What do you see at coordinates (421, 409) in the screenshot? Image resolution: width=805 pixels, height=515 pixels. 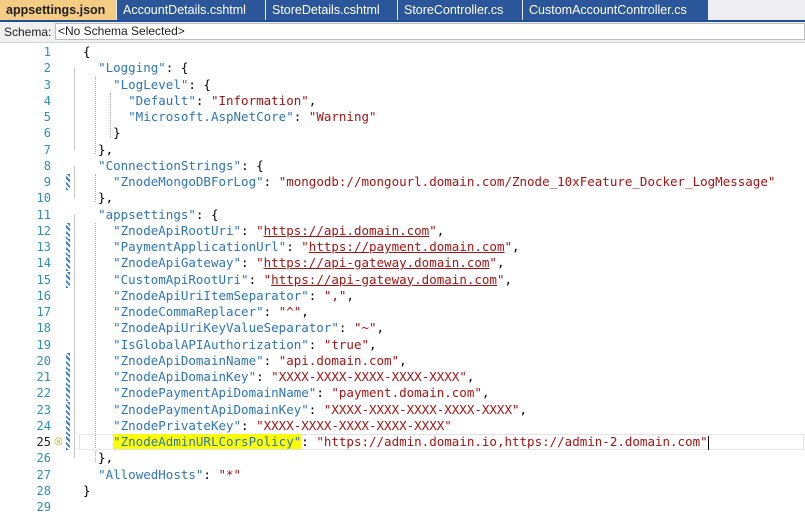 I see `json-value: "XXXX-XXXX-XXXX-XXXX-XXXX"` at bounding box center [421, 409].